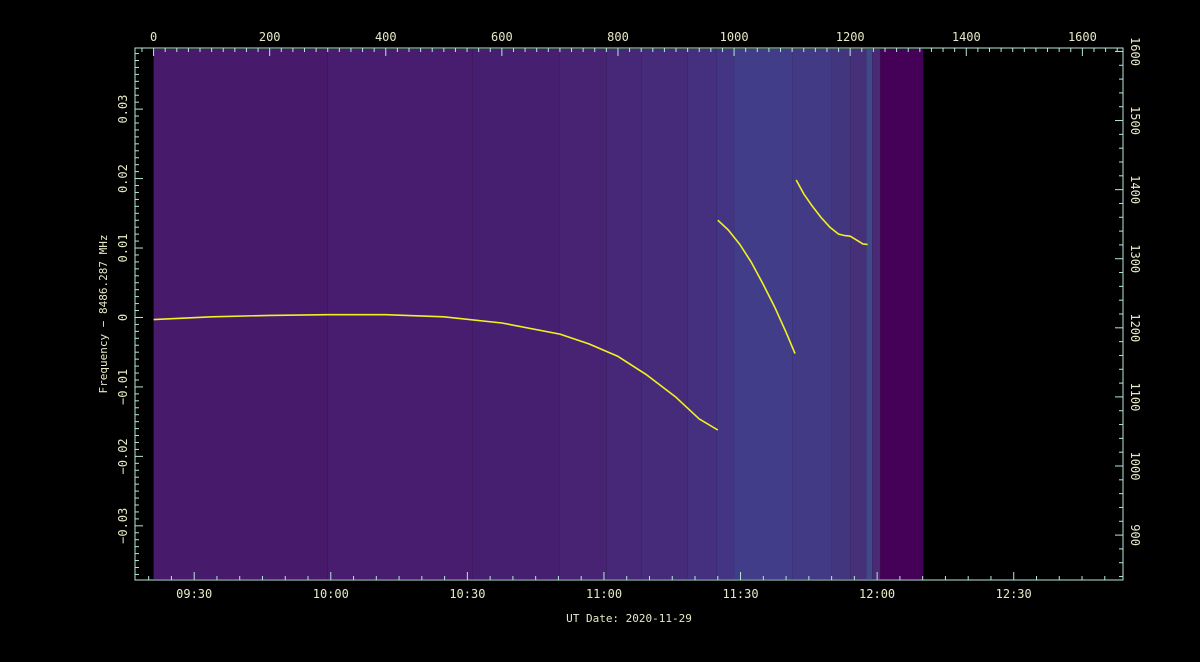  I want to click on left-axis-tick-labels: −0.03 −0.02 −0.01 0 0.01 0.02 0.03, so click(123, 319).